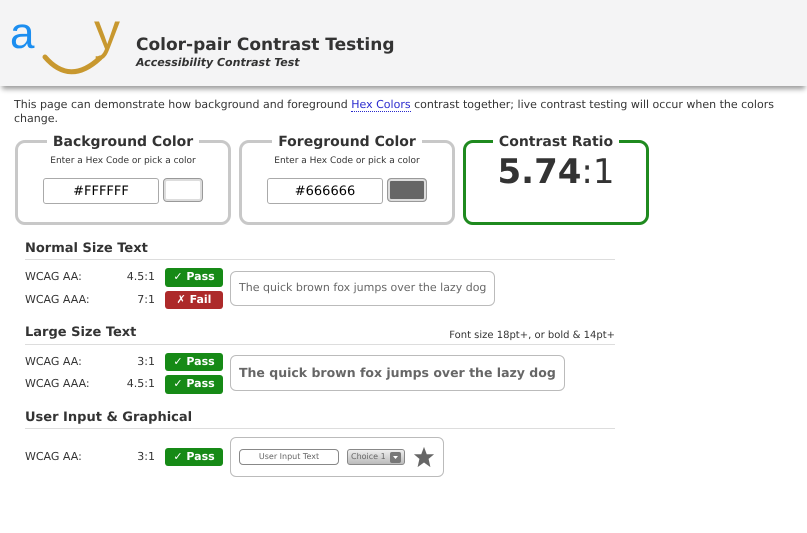 The height and width of the screenshot is (533, 807). What do you see at coordinates (22, 34) in the screenshot?
I see `logo-letter: a` at bounding box center [22, 34].